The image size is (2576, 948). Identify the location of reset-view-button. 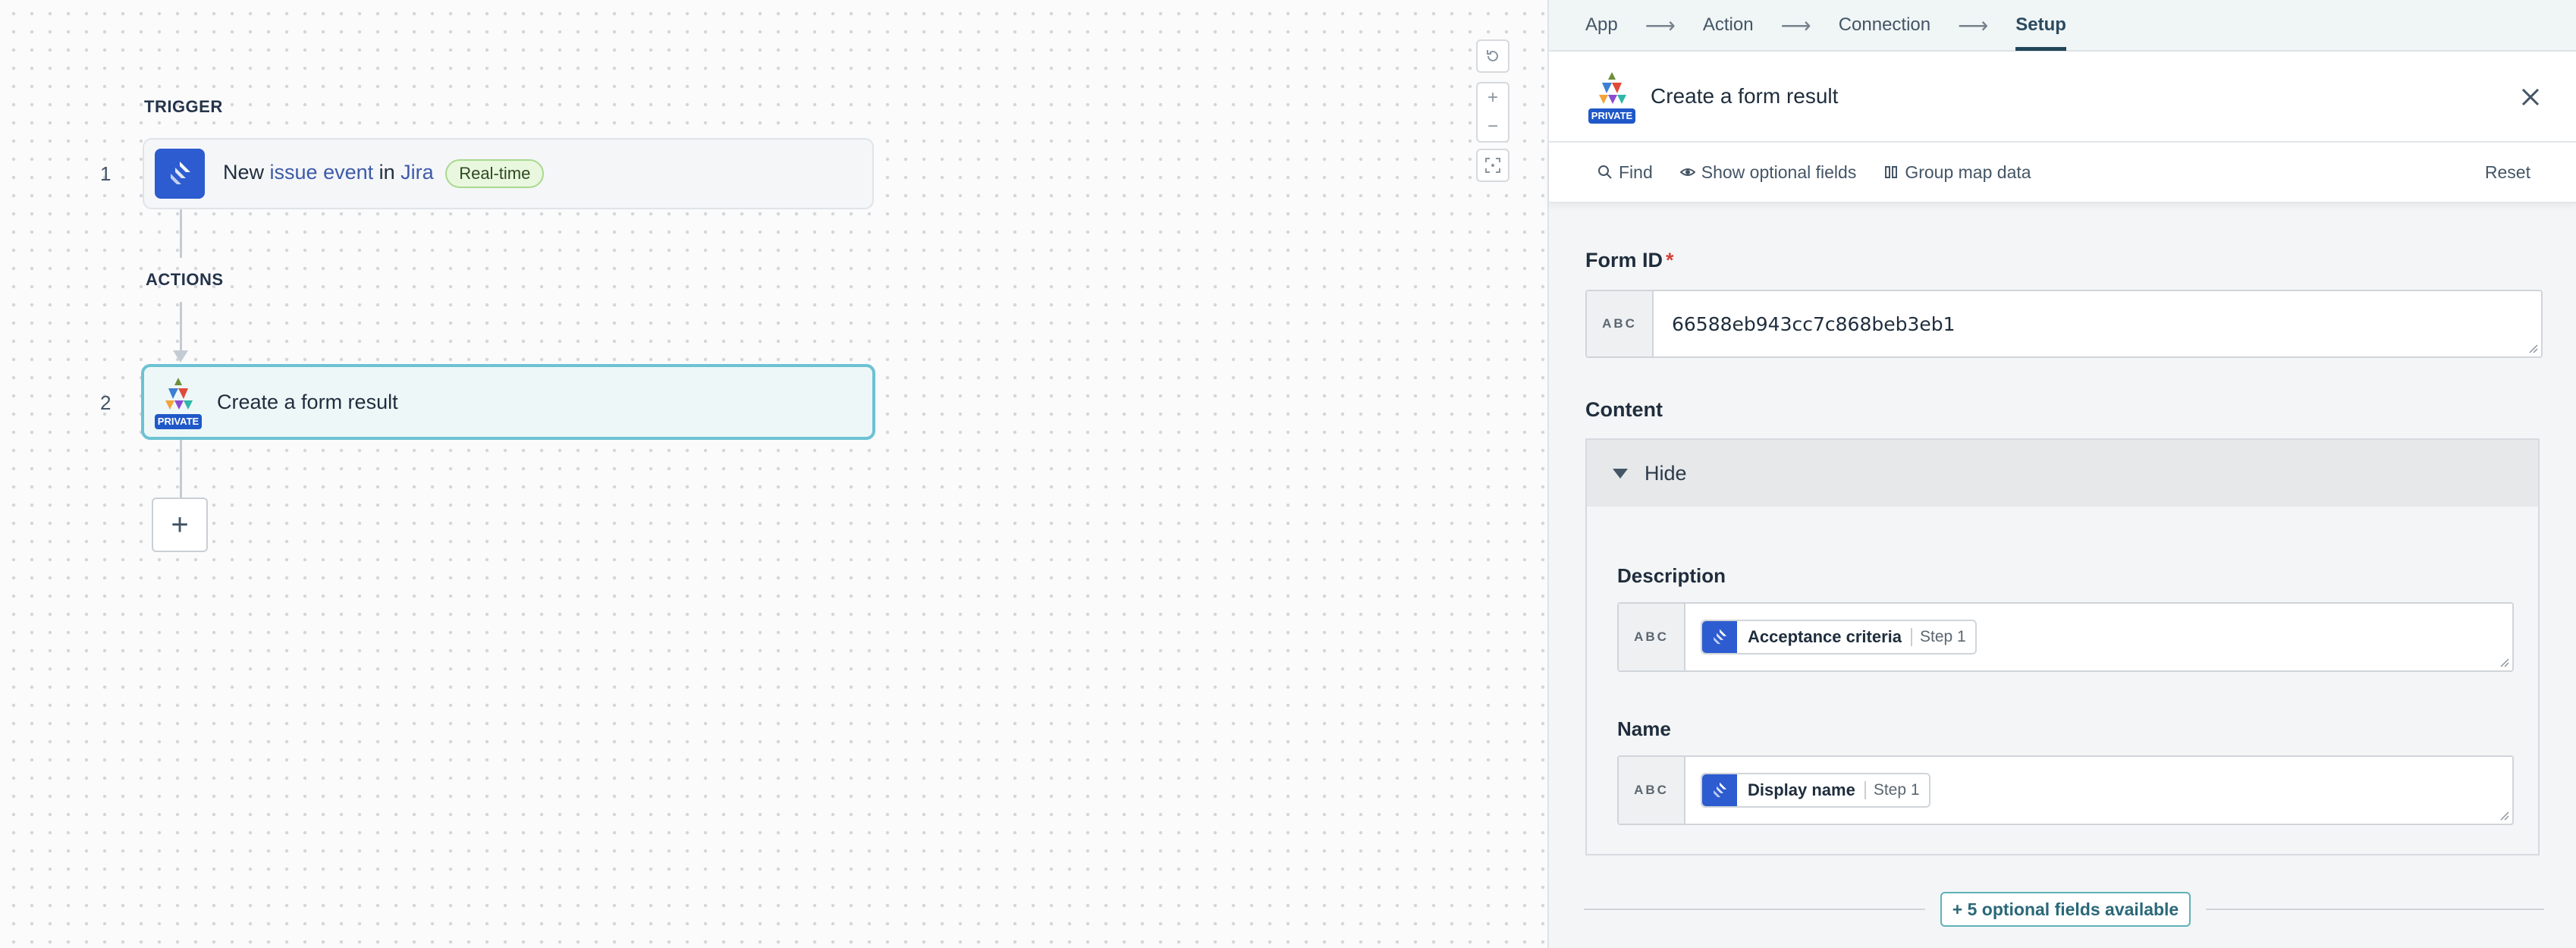
(1492, 56).